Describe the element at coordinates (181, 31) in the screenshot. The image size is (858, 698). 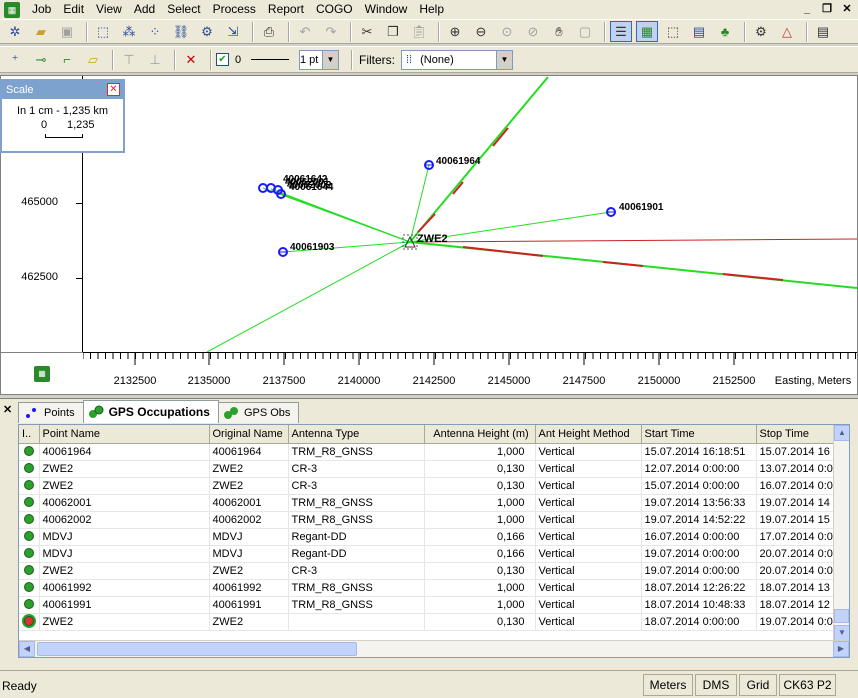
I see `link-icon: ⛓` at that location.